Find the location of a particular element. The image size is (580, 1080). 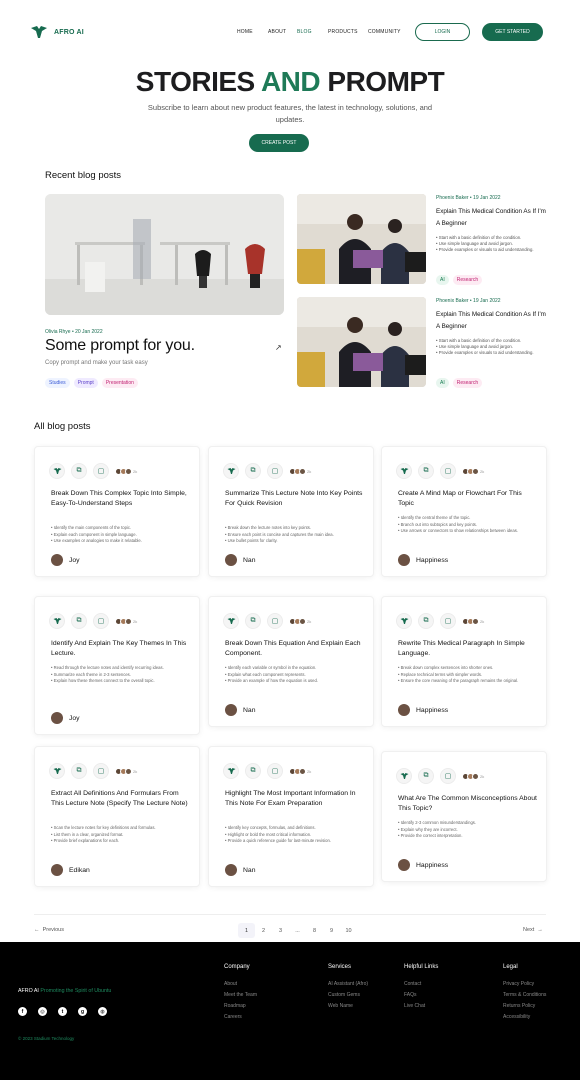

footer-link: AI Assistant (Afro) is located at coordinates (348, 984).